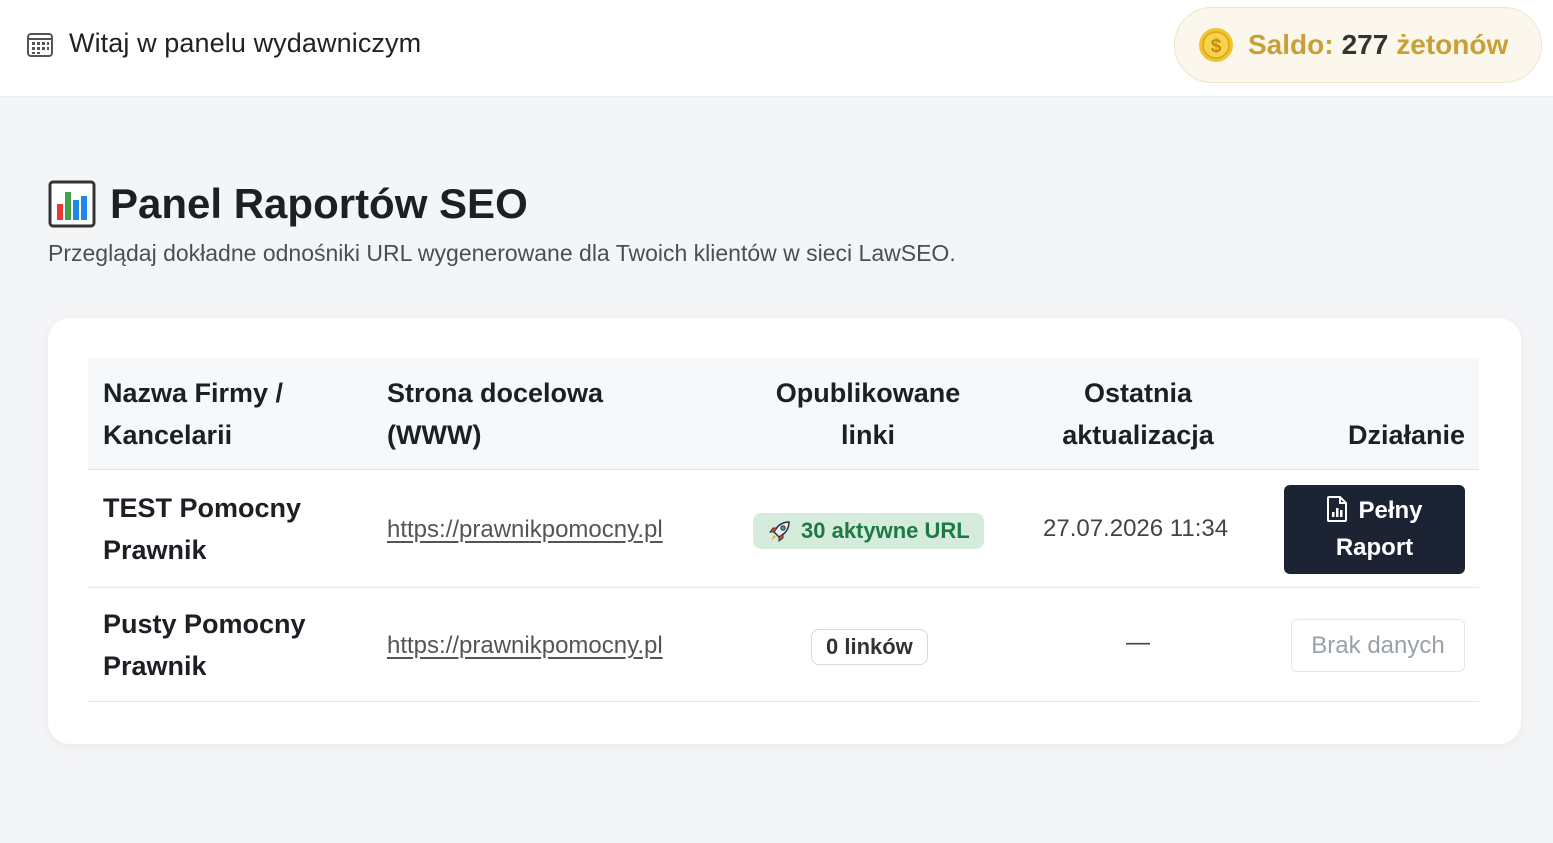 This screenshot has width=1553, height=843. Describe the element at coordinates (202, 508) in the screenshot. I see `company-name-line1: TEST Pomocny` at that location.